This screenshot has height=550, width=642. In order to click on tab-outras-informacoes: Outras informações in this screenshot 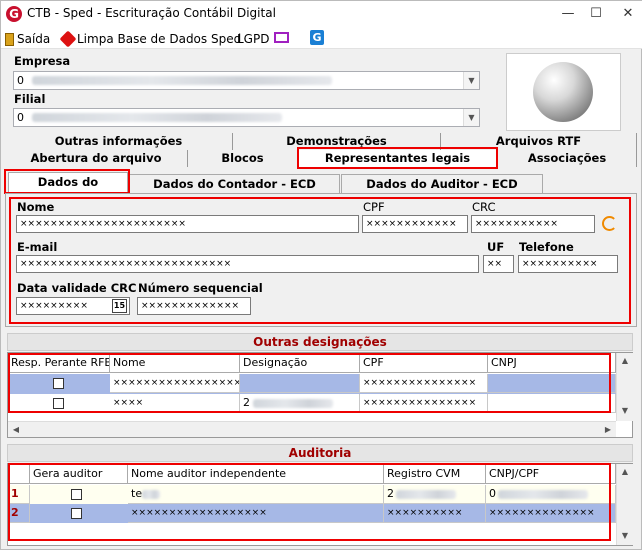, I will do `click(119, 141)`.